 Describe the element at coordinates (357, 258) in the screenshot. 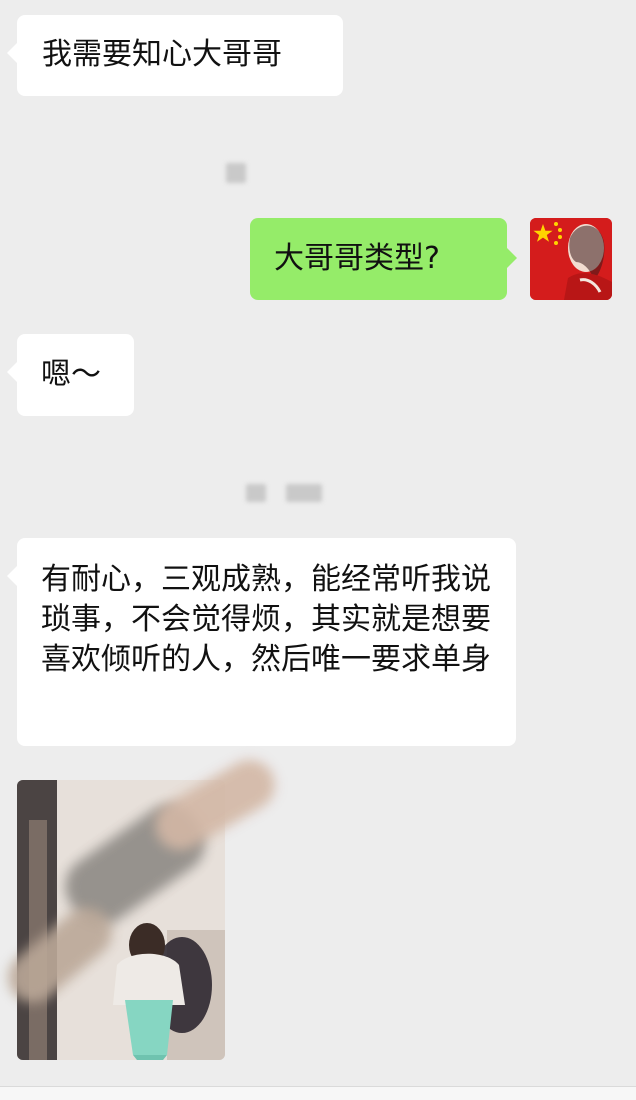

I see `message-text: 大哥哥类型?` at that location.